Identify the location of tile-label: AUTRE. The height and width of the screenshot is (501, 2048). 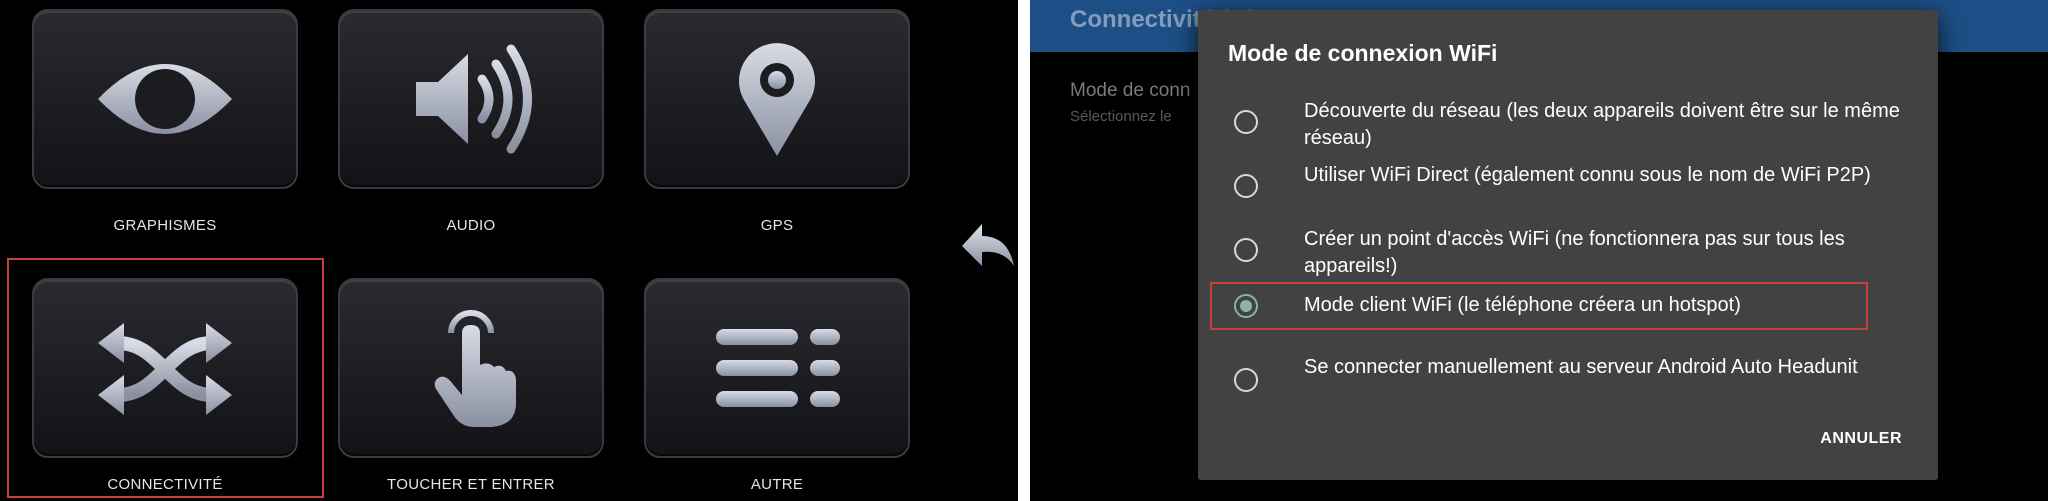
(777, 484).